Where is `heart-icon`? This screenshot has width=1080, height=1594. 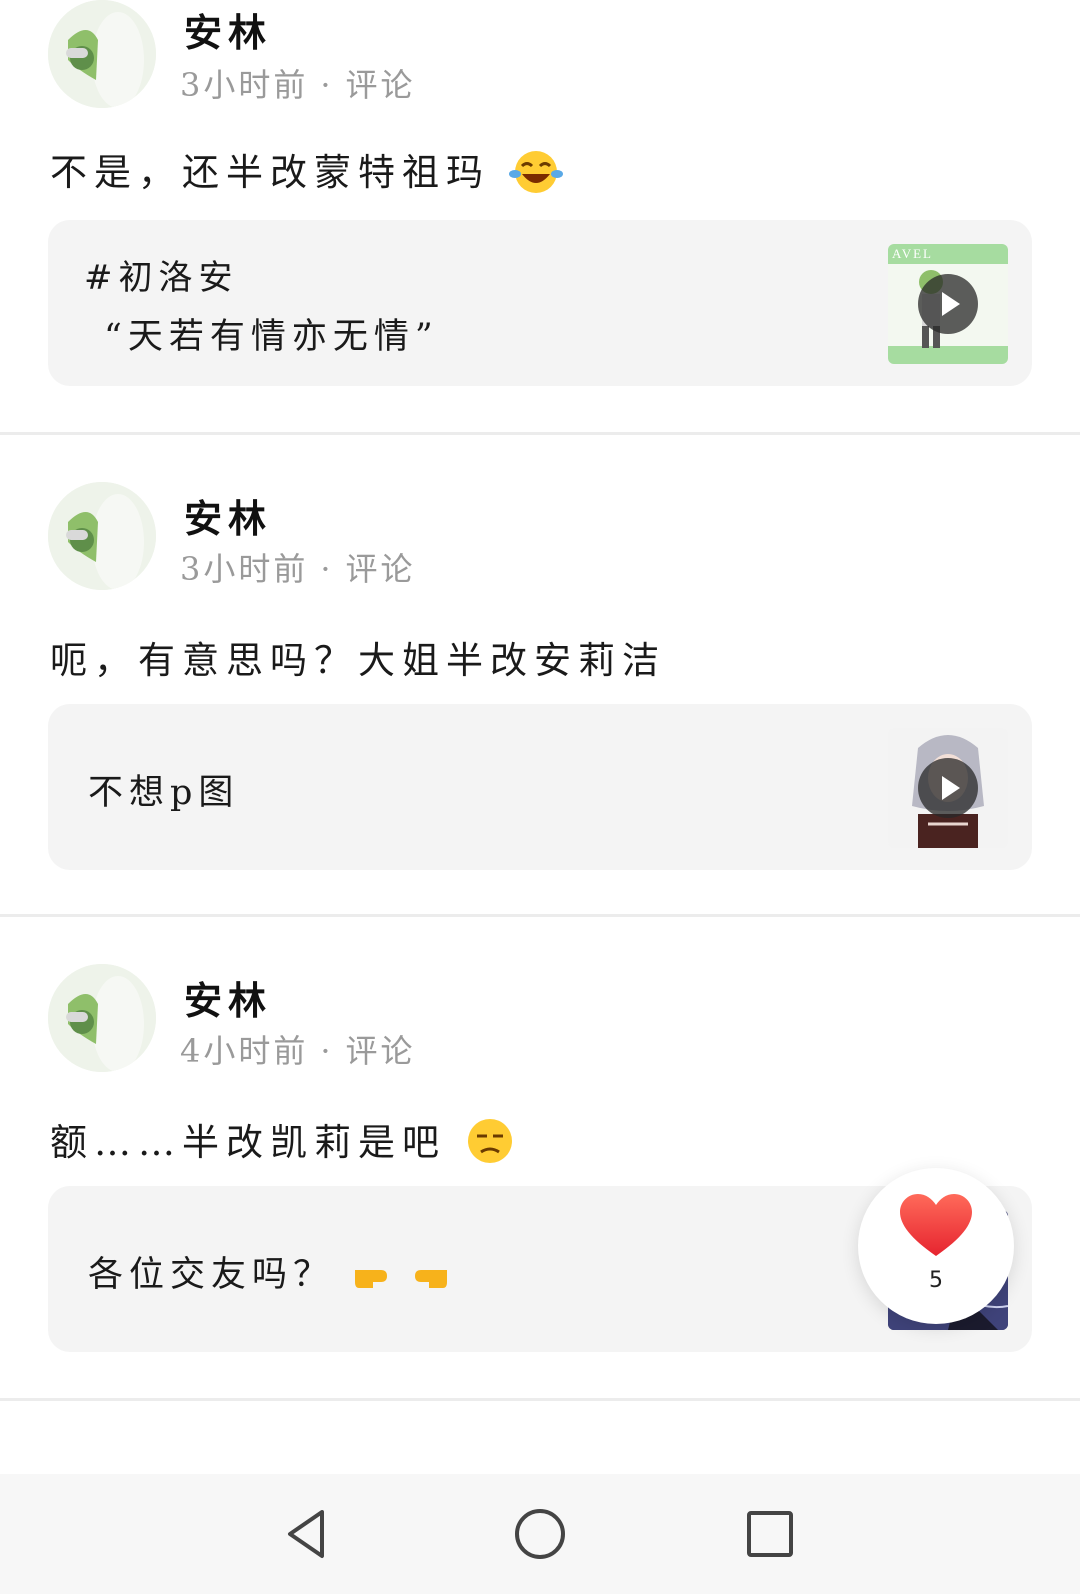 heart-icon is located at coordinates (936, 1225).